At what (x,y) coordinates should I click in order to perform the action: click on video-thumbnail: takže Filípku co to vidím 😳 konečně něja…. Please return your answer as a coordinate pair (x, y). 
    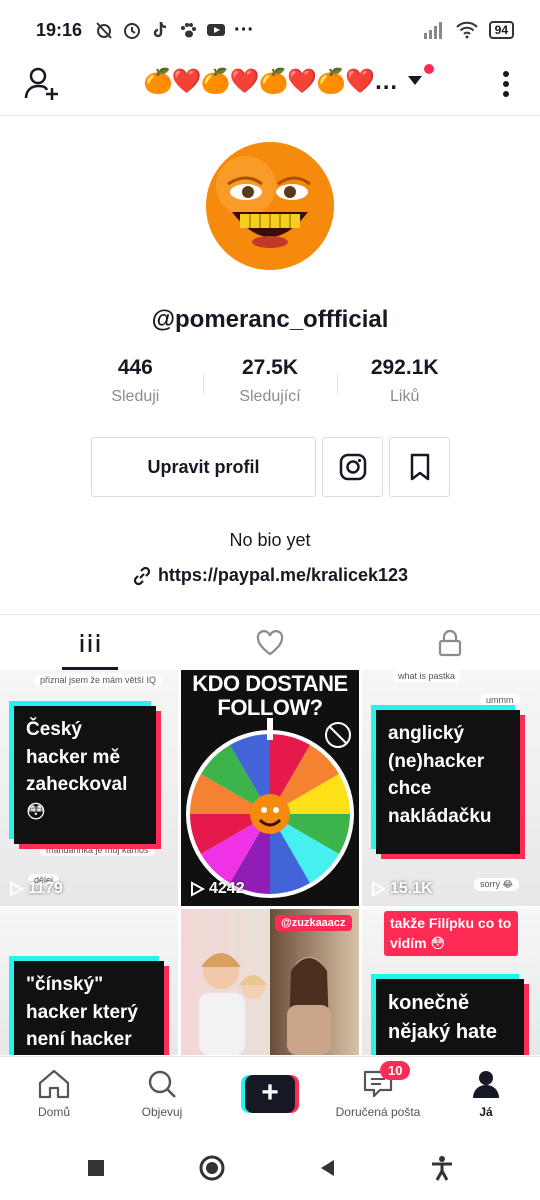
    Looking at the image, I should click on (451, 982).